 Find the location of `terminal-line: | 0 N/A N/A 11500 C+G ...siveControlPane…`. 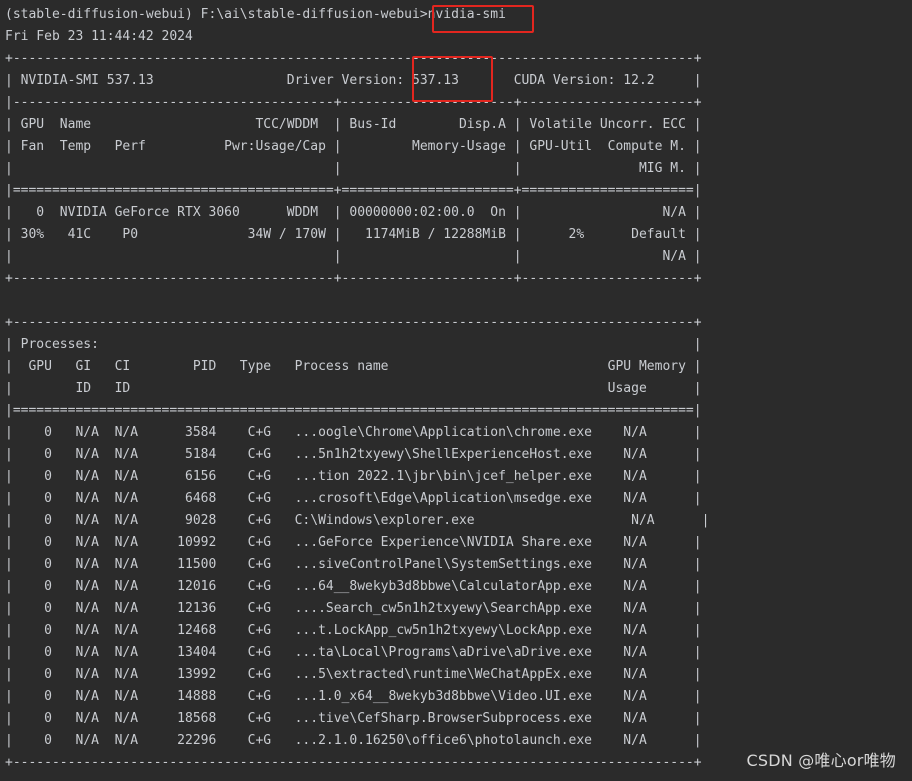

terminal-line: | 0 N/A N/A 11500 C+G ...siveControlPane… is located at coordinates (353, 564).